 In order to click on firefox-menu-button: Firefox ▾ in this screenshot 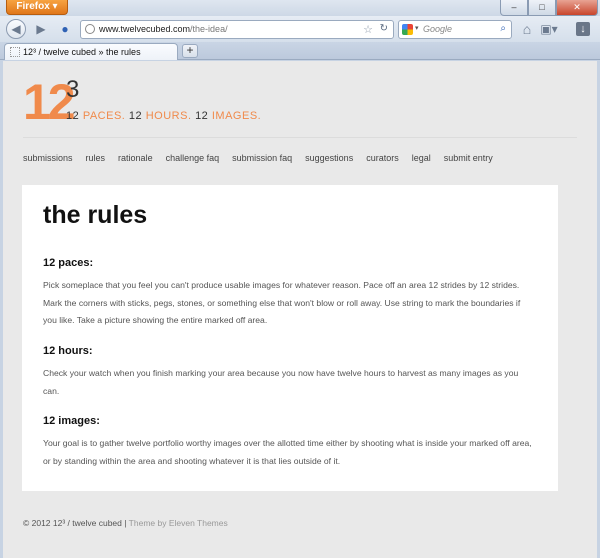, I will do `click(37, 7)`.